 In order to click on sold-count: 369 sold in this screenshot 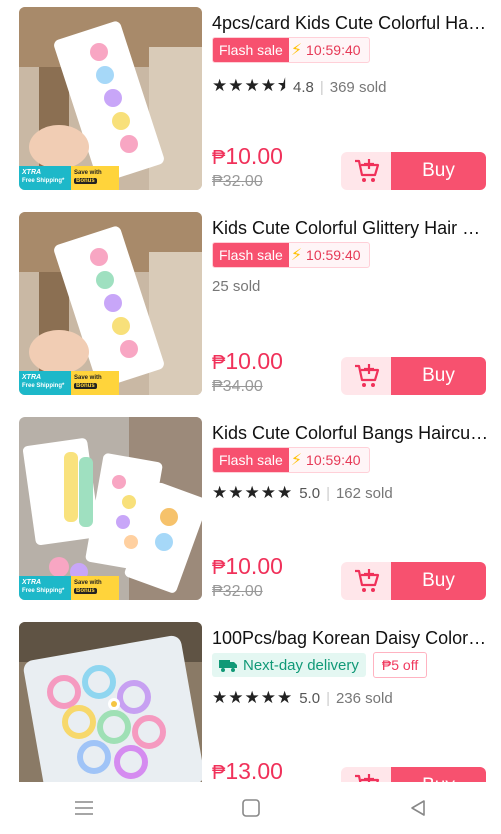, I will do `click(358, 87)`.